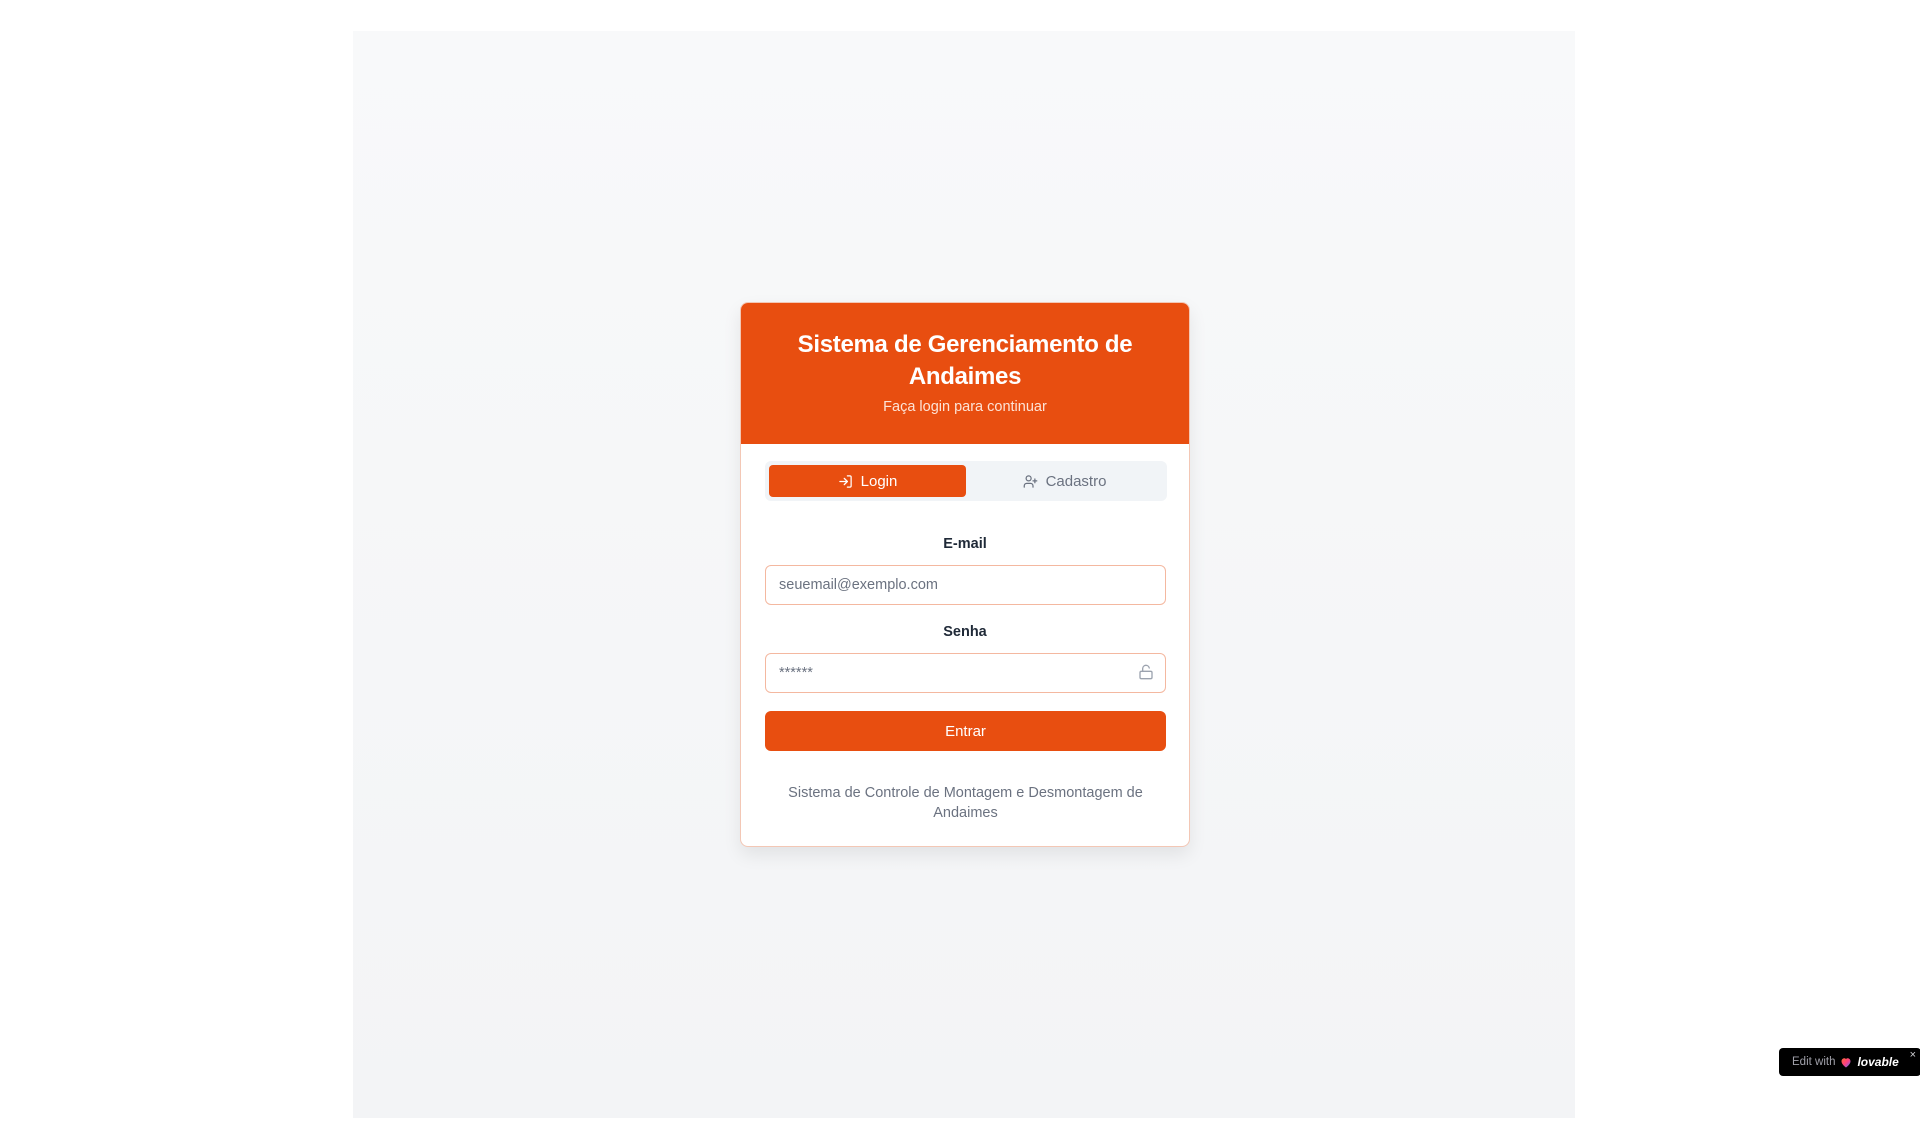 This screenshot has height=1144, width=1920. What do you see at coordinates (1076, 481) in the screenshot?
I see `tab-cadastro-label: Cadastro` at bounding box center [1076, 481].